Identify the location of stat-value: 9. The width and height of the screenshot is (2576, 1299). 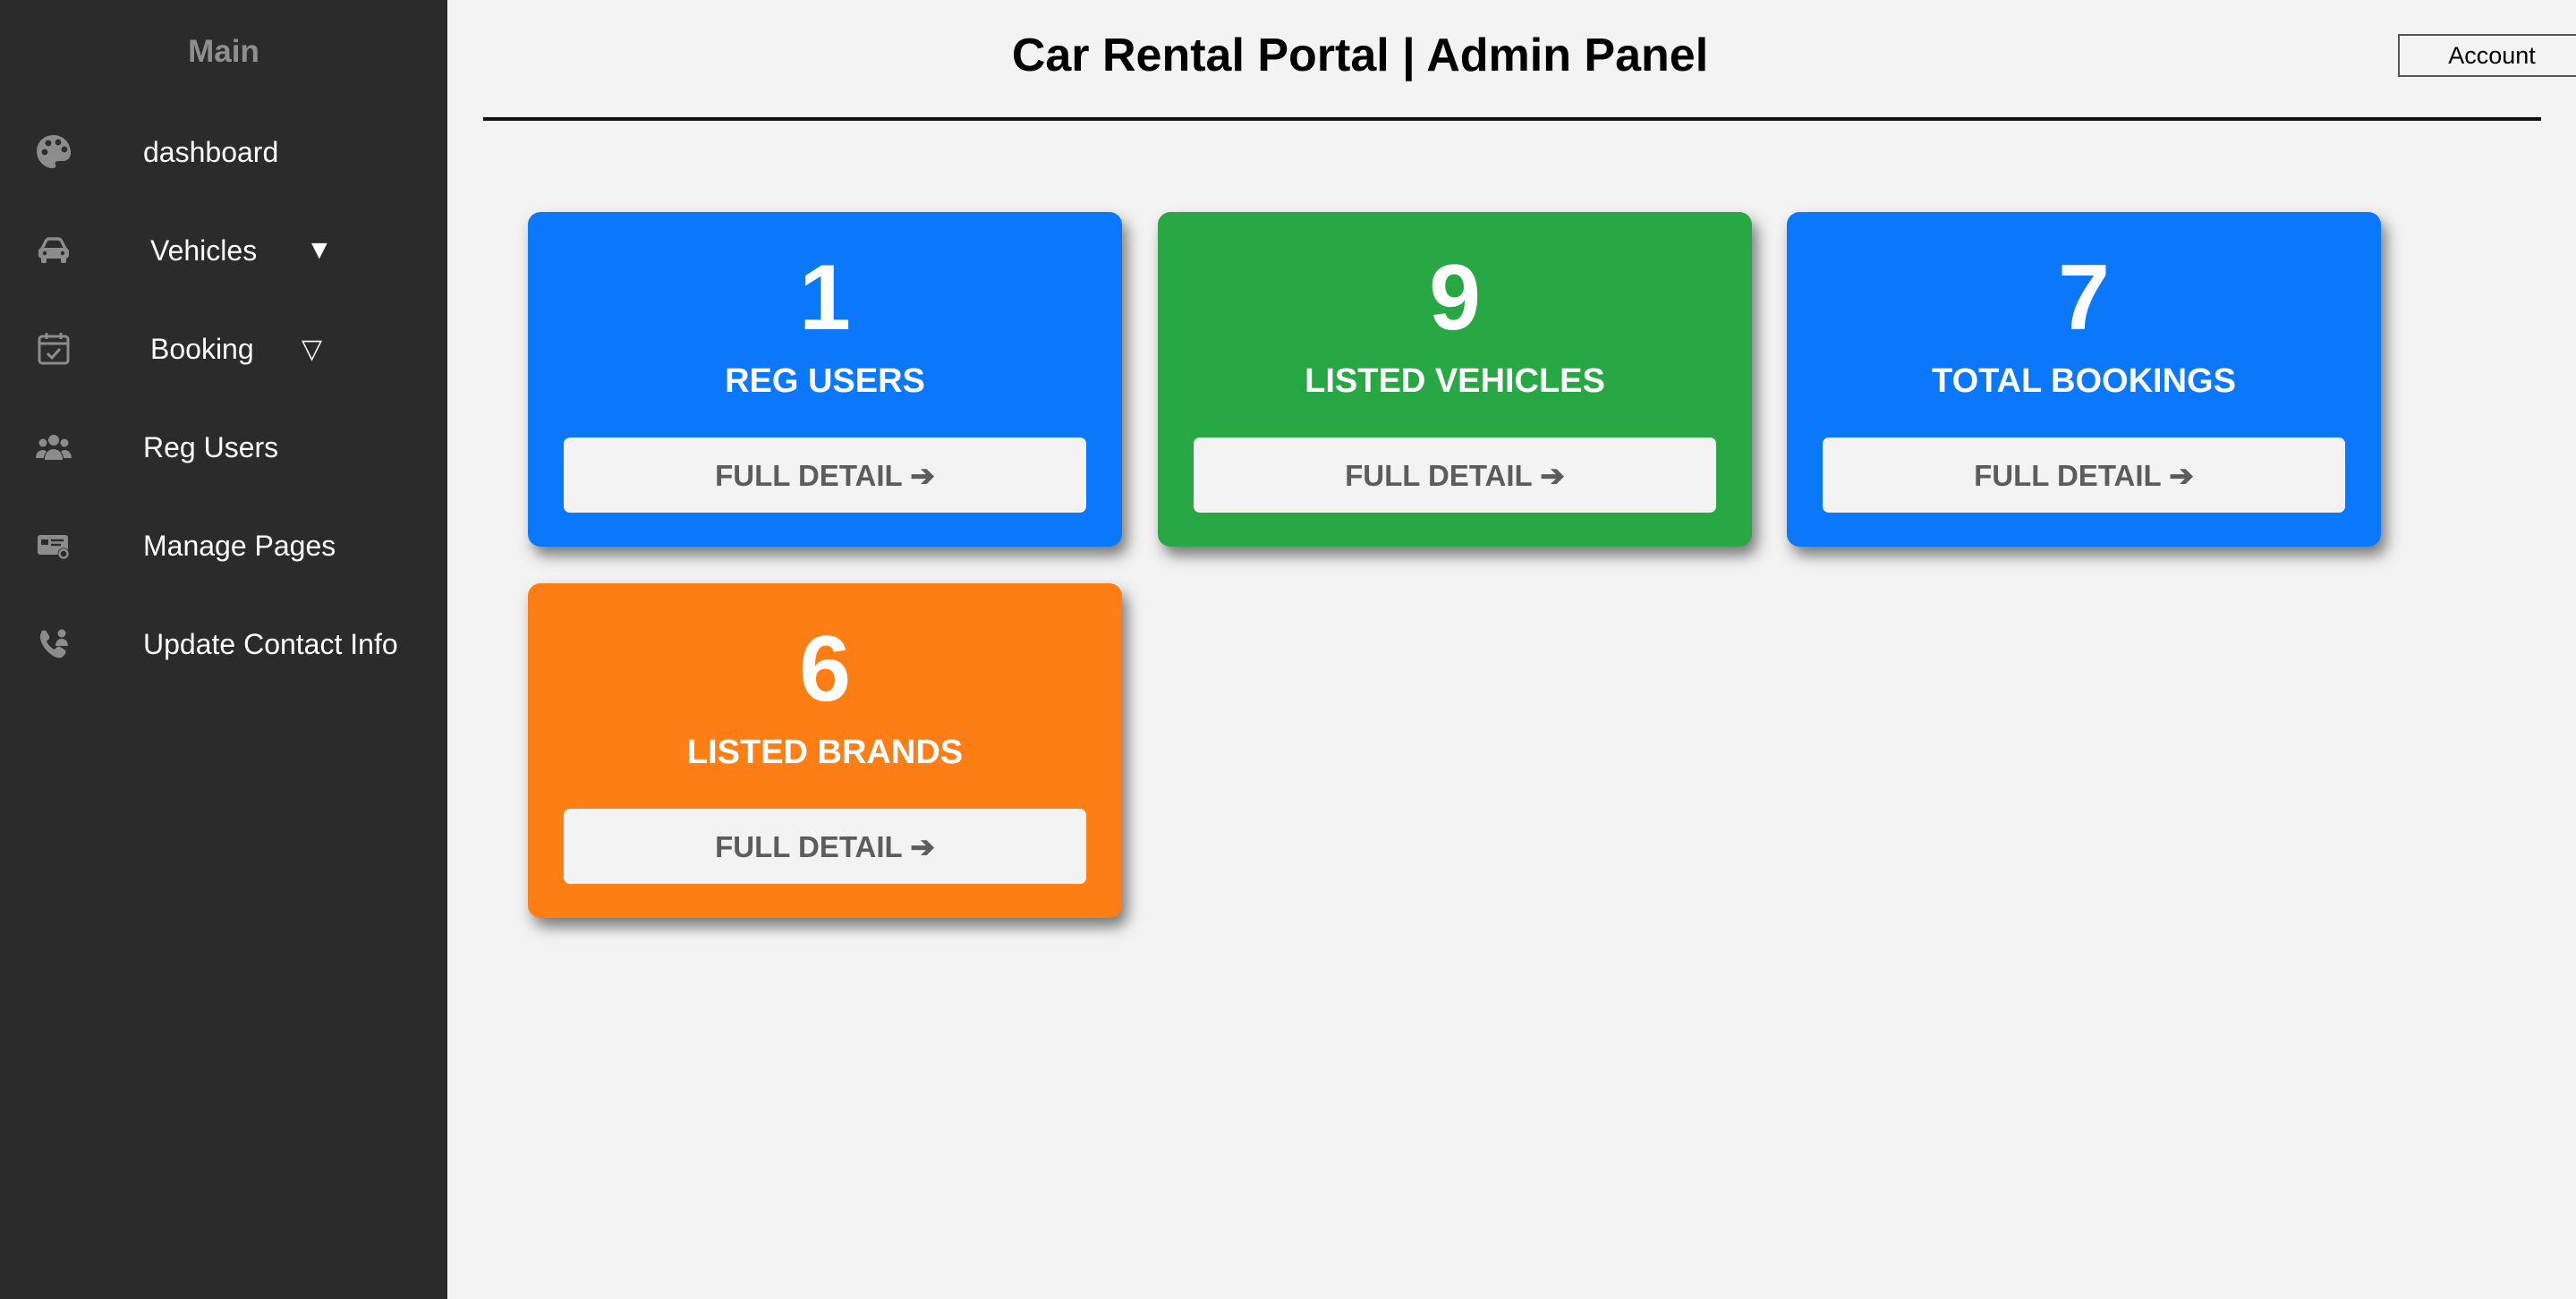
(1455, 298).